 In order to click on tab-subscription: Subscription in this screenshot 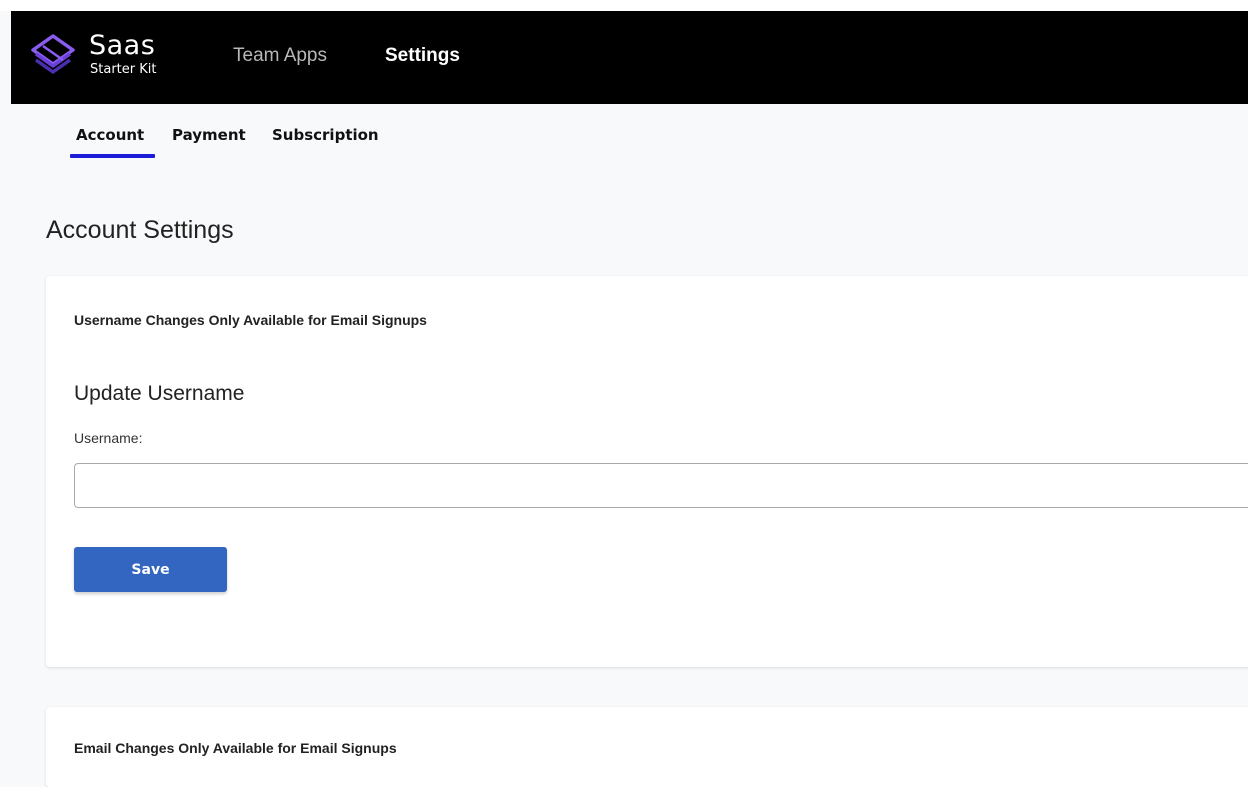, I will do `click(325, 135)`.